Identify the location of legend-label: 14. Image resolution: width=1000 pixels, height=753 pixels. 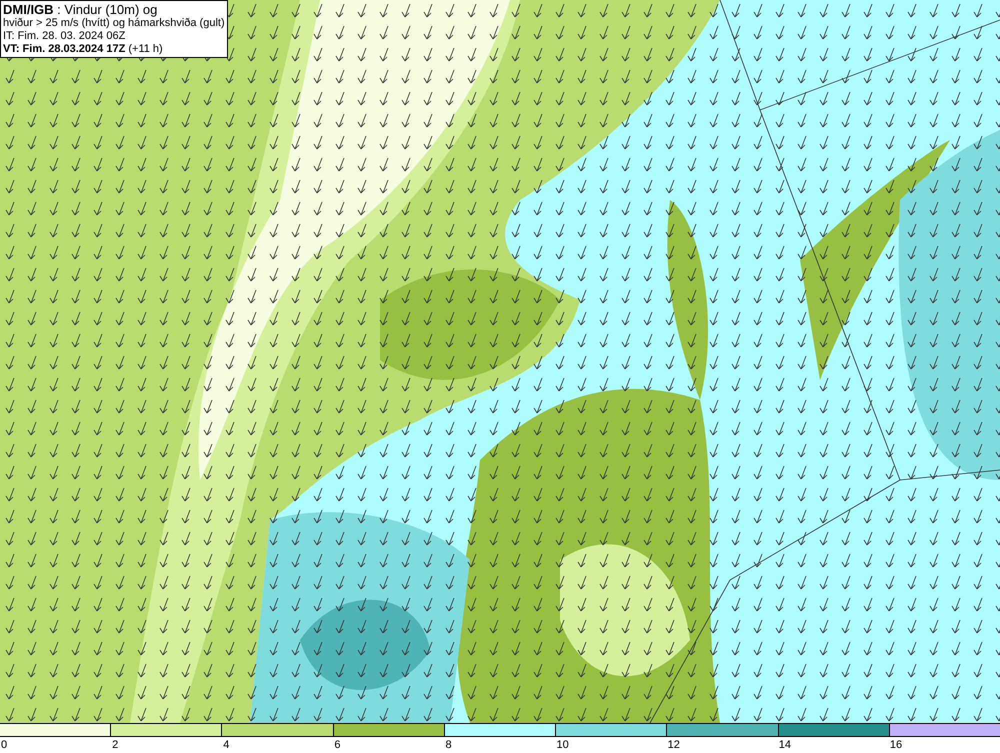
(785, 745).